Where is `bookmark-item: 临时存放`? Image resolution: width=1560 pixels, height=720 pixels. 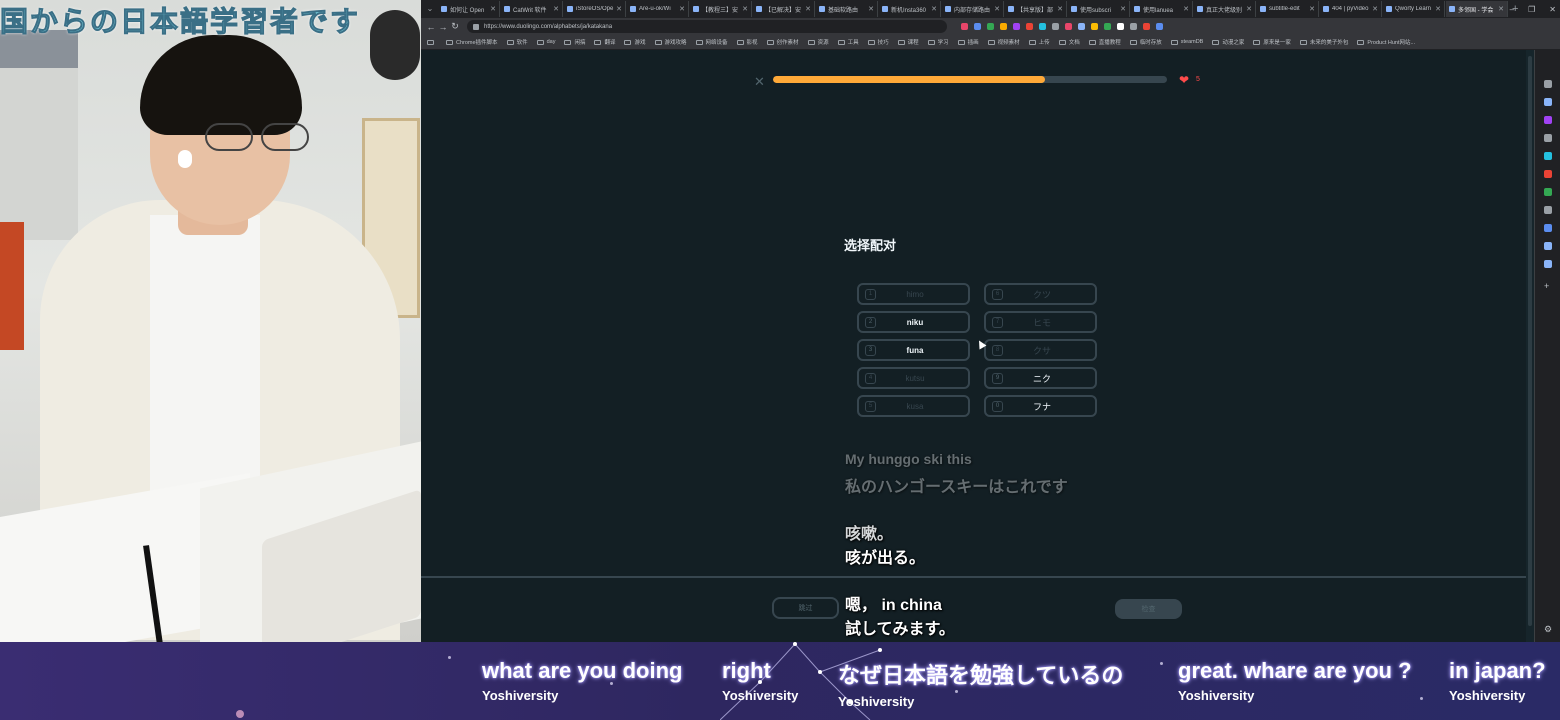
bookmark-item: 临时存放 is located at coordinates (1145, 42).